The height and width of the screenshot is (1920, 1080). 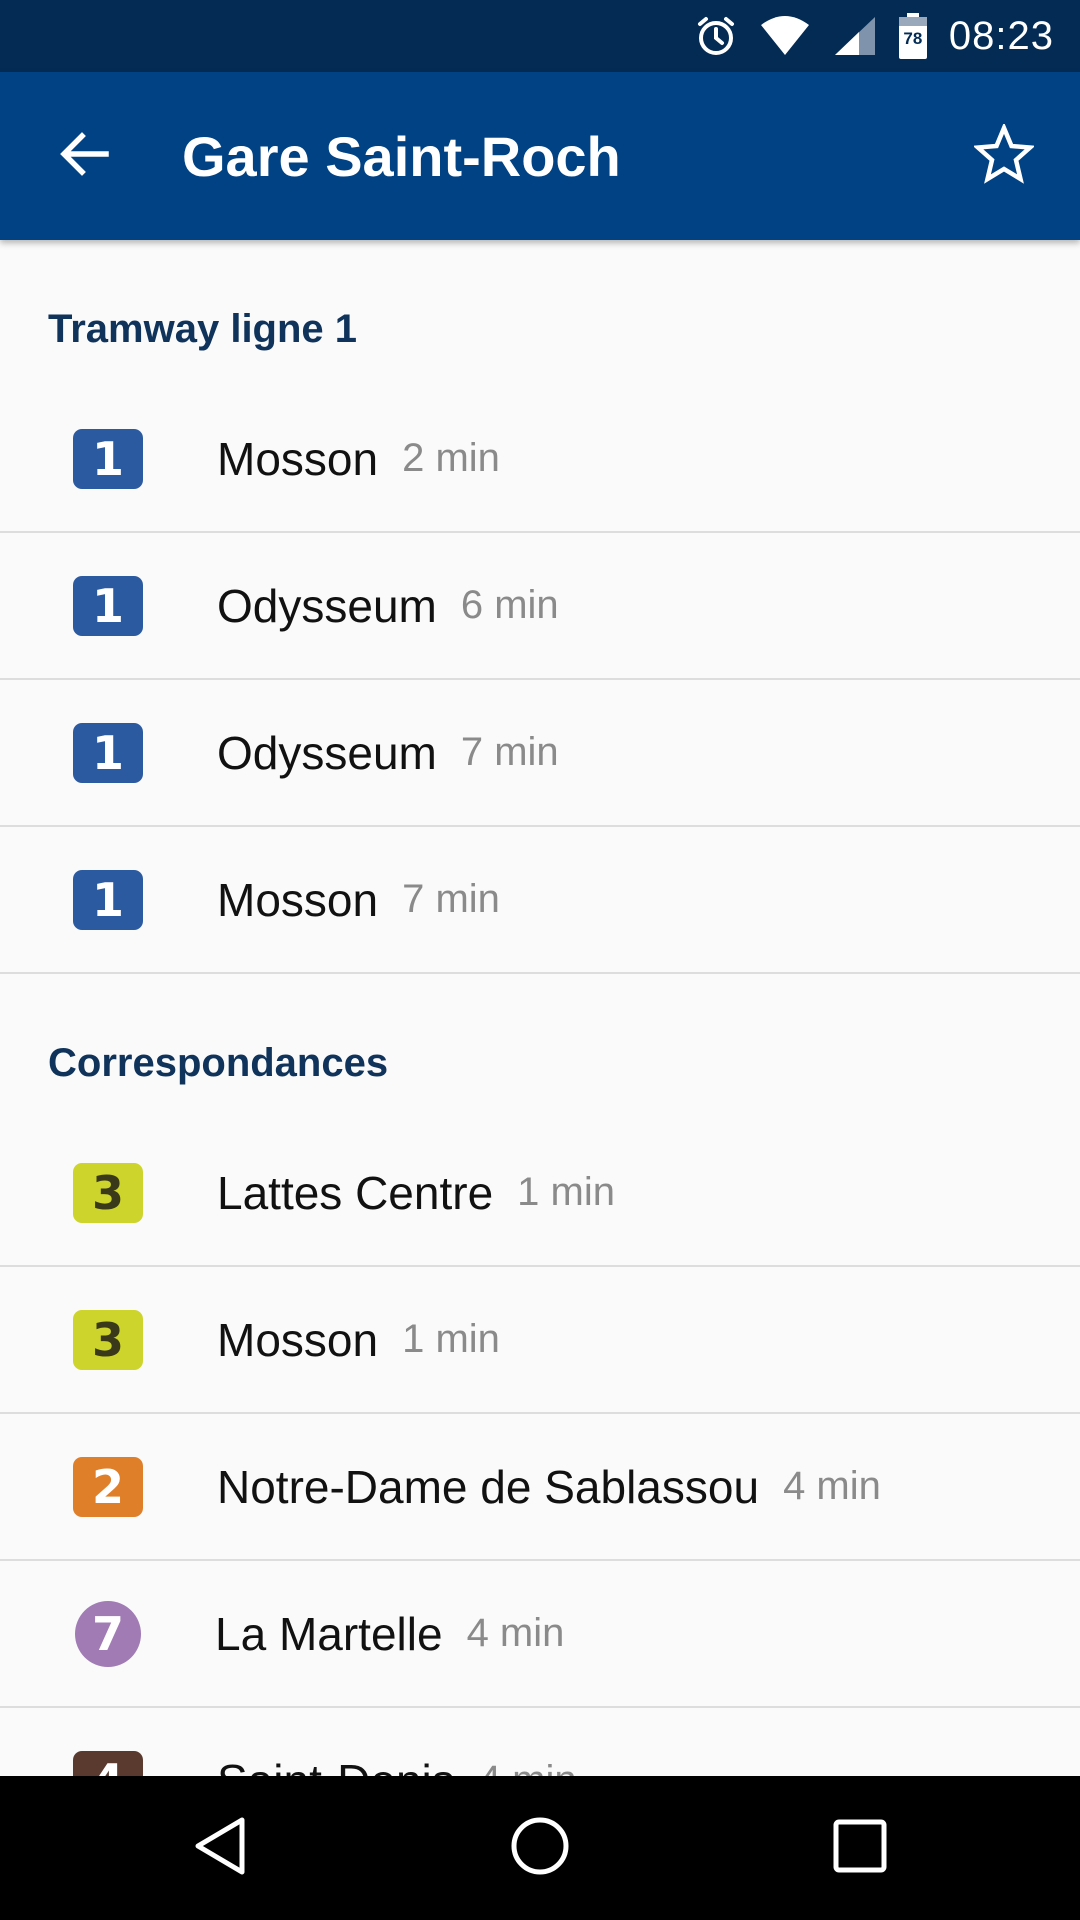 What do you see at coordinates (540, 900) in the screenshot?
I see `departure-row: 1 Mosson 7 min` at bounding box center [540, 900].